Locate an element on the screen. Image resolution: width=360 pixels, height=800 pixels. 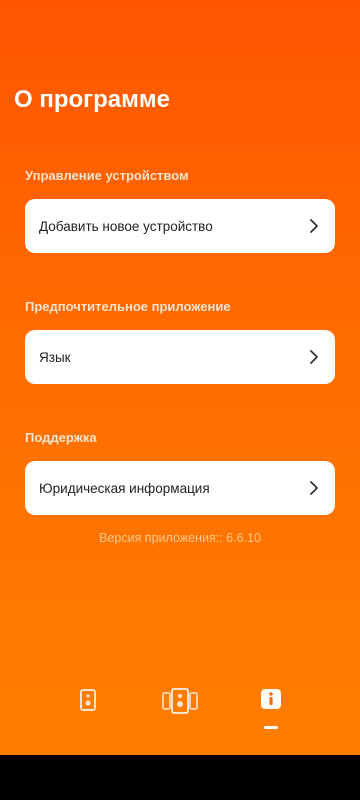
add-new-device-label: Добавить новое устройство is located at coordinates (126, 226).